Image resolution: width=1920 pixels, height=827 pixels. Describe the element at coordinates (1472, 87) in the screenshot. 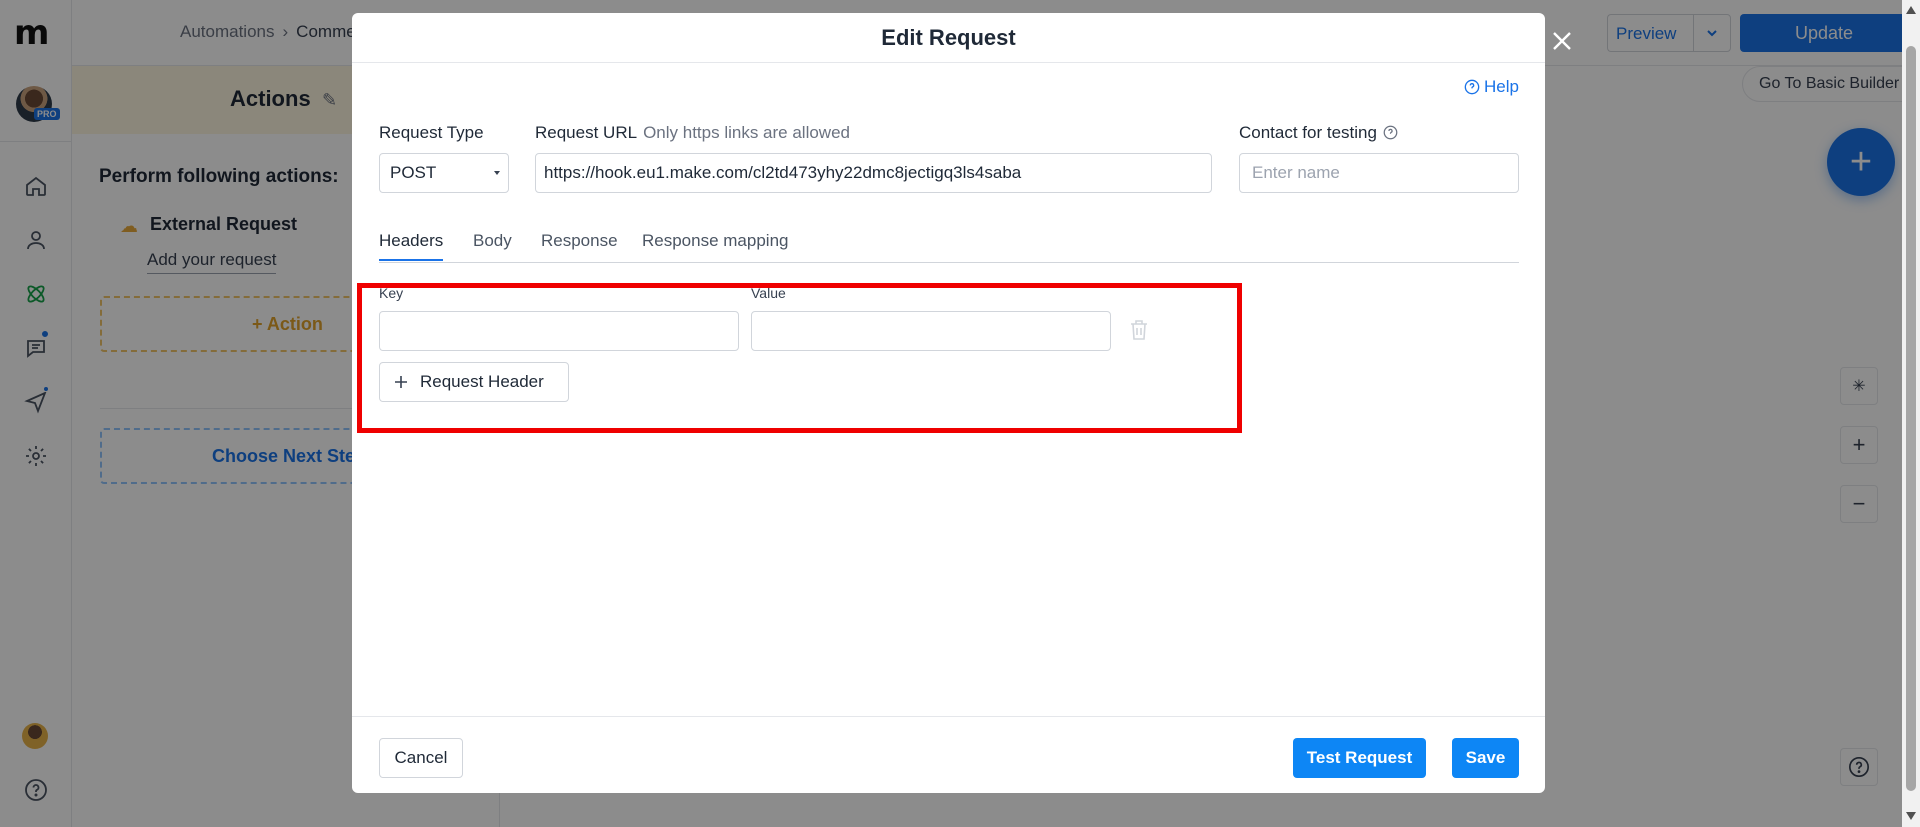

I see `help-circle-icon` at that location.